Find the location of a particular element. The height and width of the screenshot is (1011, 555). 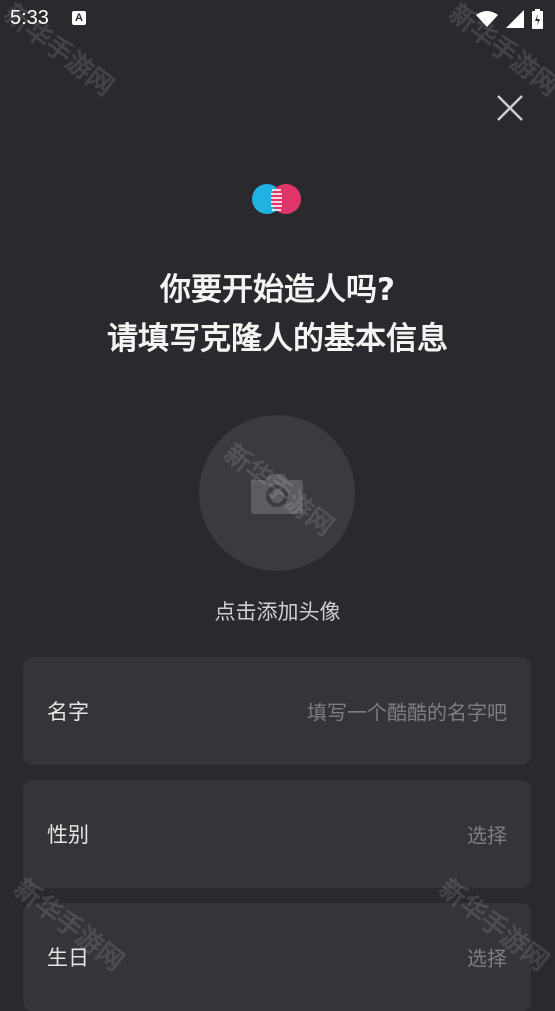

avatar-upload-button is located at coordinates (277, 493).